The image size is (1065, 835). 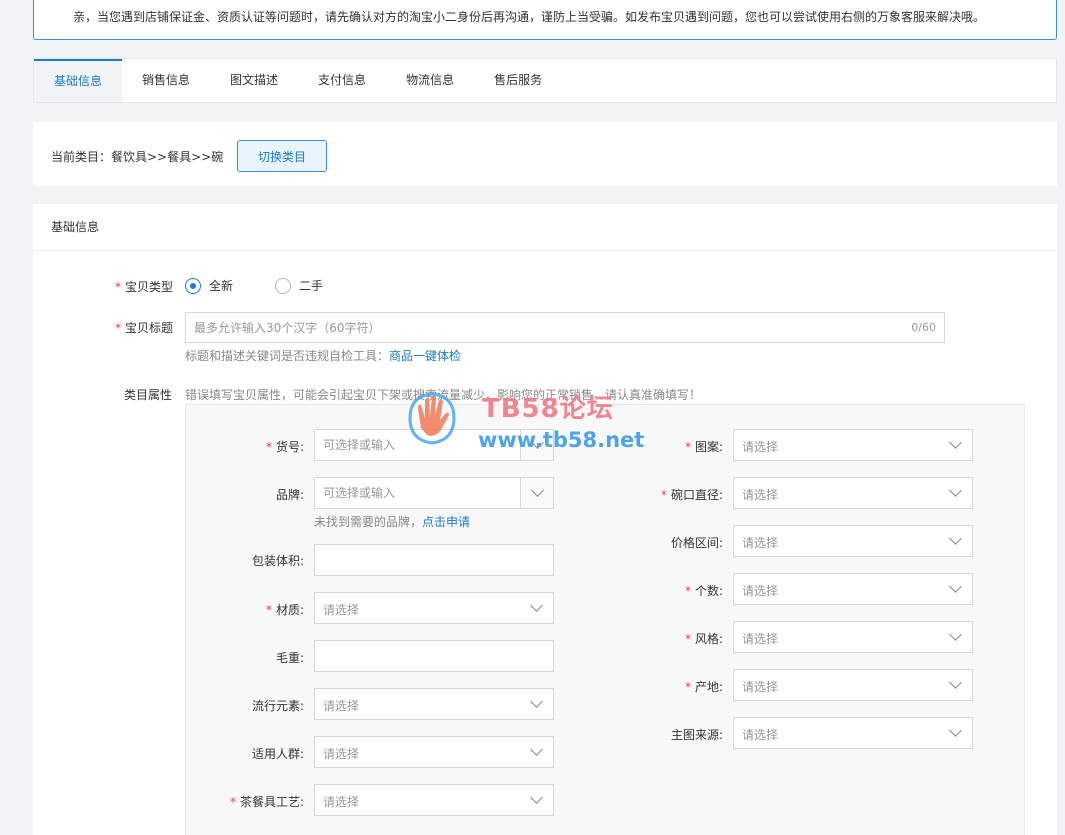 What do you see at coordinates (283, 285) in the screenshot?
I see `radio-used-indicator` at bounding box center [283, 285].